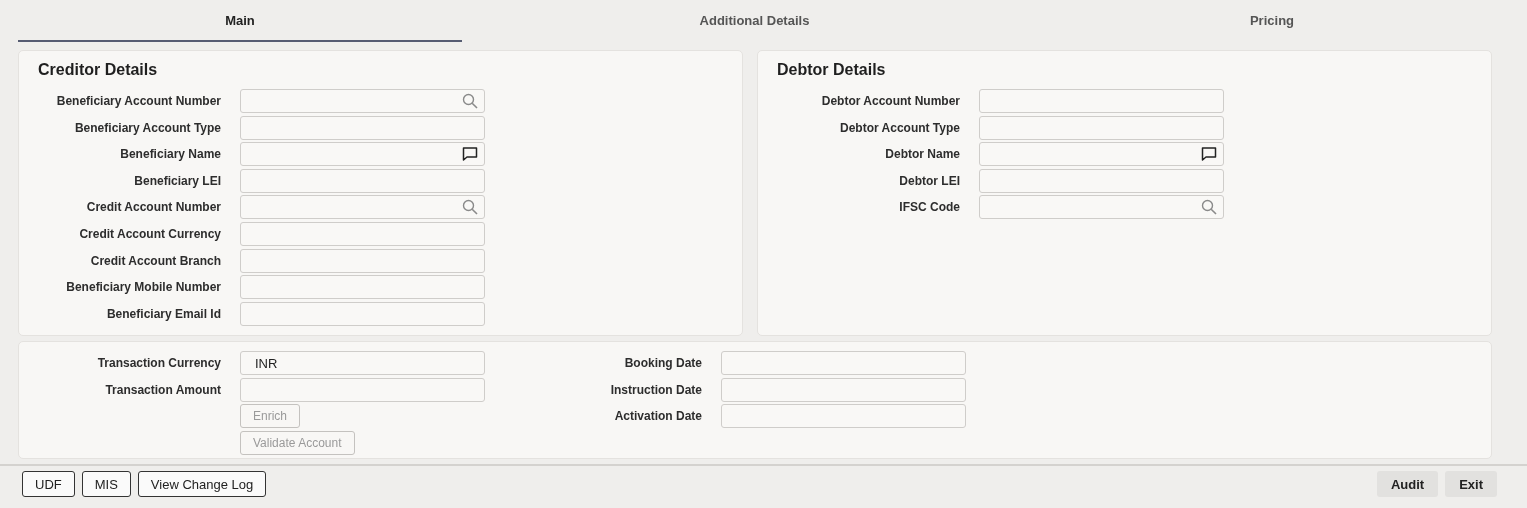  Describe the element at coordinates (143, 287) in the screenshot. I see `field-label: Beneficiary Mobile Number` at that location.